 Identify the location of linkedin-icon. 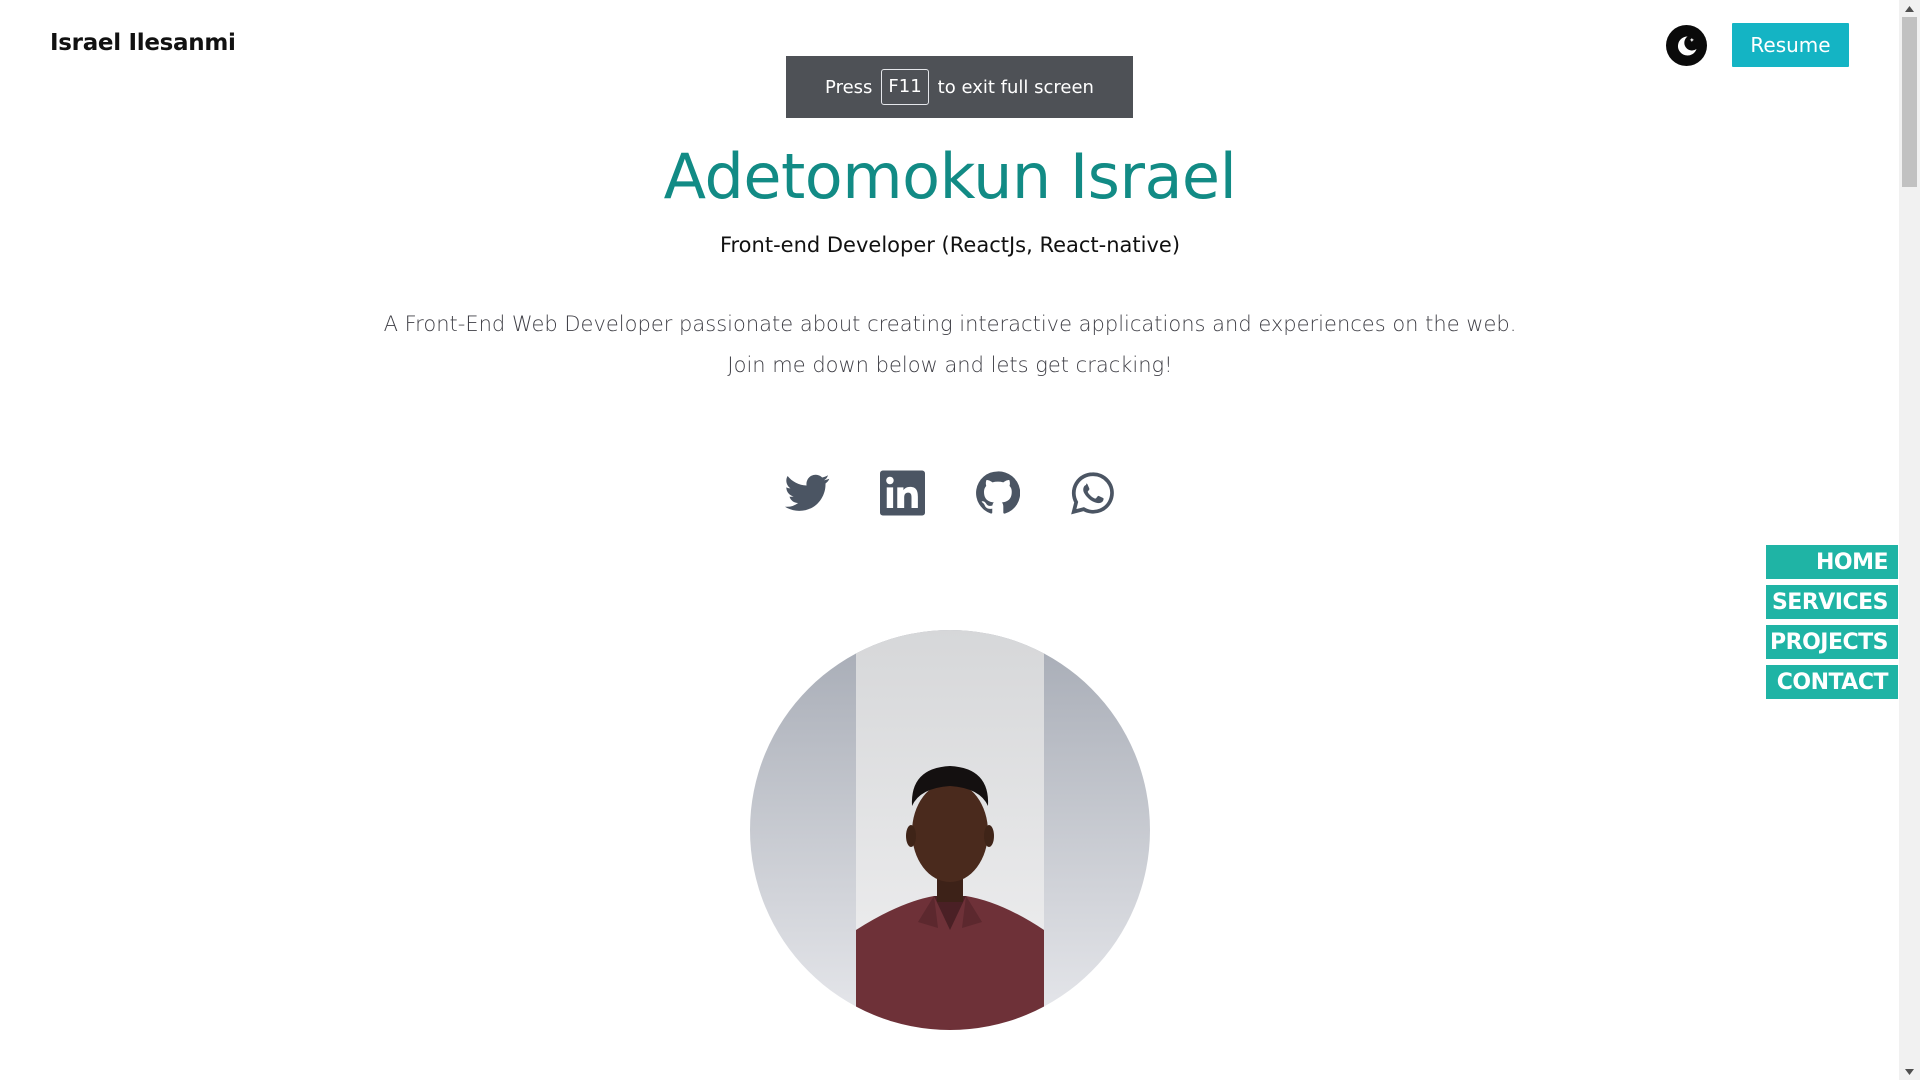
(902, 493).